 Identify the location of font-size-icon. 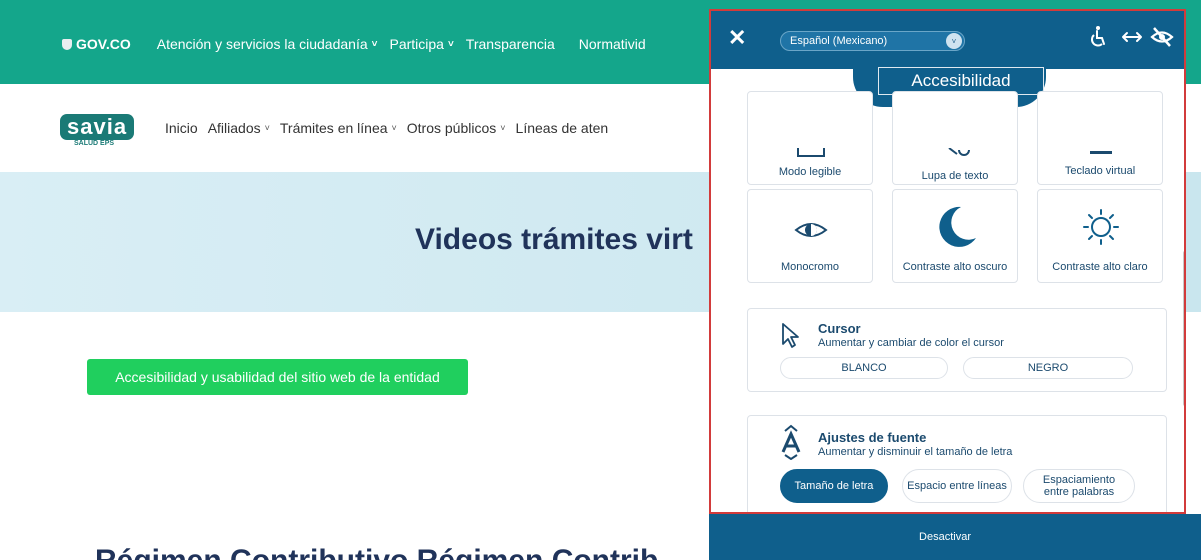
(791, 442).